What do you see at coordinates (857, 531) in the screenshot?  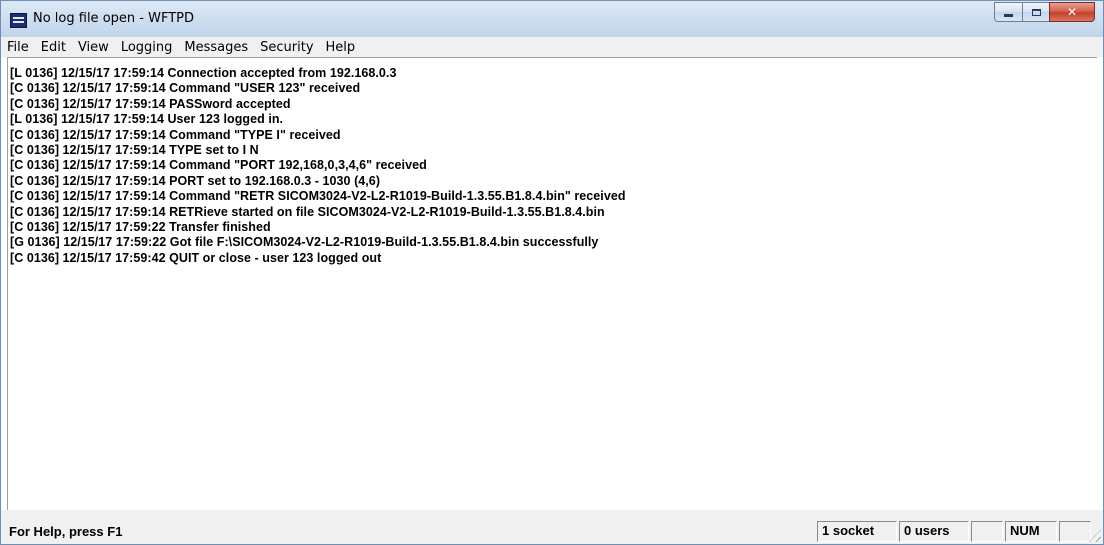 I see `status-sockets: 1 socket` at bounding box center [857, 531].